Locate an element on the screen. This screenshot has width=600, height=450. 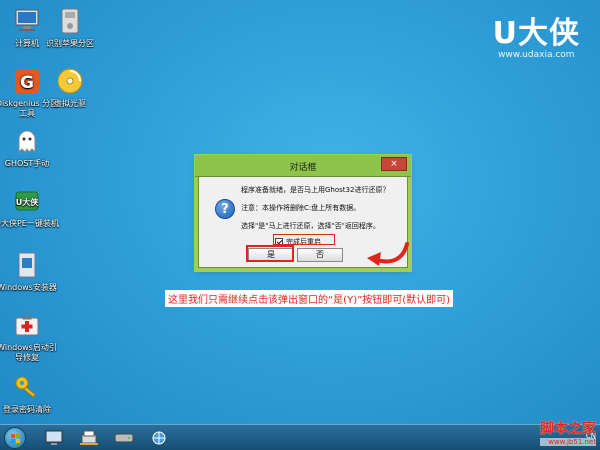
desktop-icon-password-clear: 登录密码清除 is located at coordinates (29, 393).